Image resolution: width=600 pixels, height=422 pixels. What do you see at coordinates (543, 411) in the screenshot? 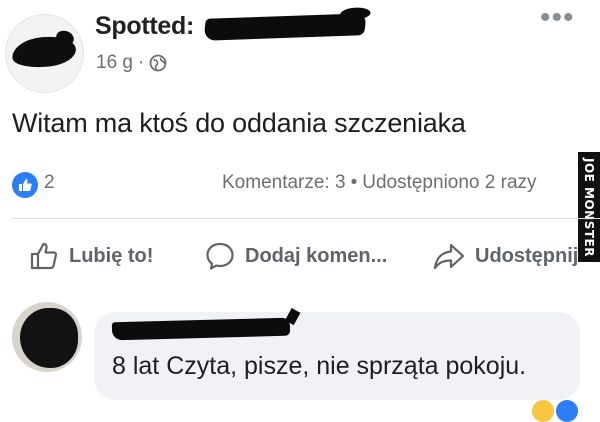
I see `haha-reaction-icon` at bounding box center [543, 411].